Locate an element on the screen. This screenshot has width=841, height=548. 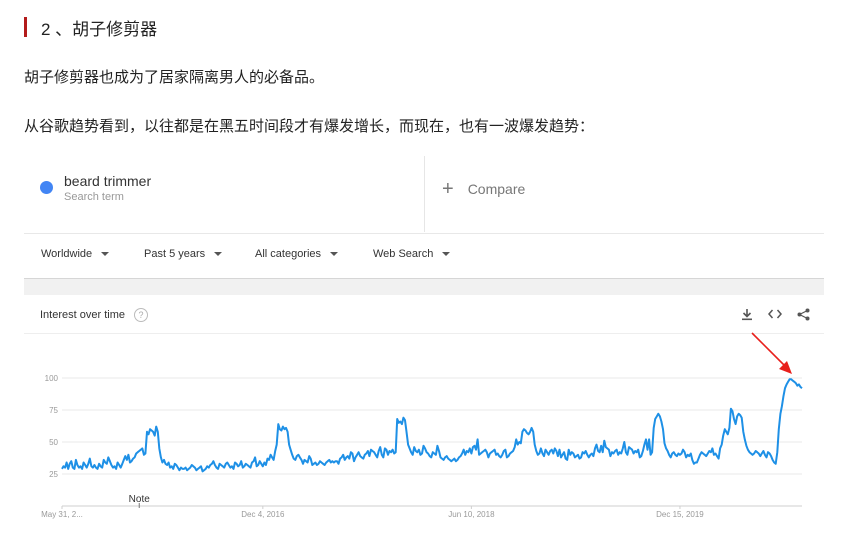
y-tick-label: 25 is located at coordinates (53, 474).